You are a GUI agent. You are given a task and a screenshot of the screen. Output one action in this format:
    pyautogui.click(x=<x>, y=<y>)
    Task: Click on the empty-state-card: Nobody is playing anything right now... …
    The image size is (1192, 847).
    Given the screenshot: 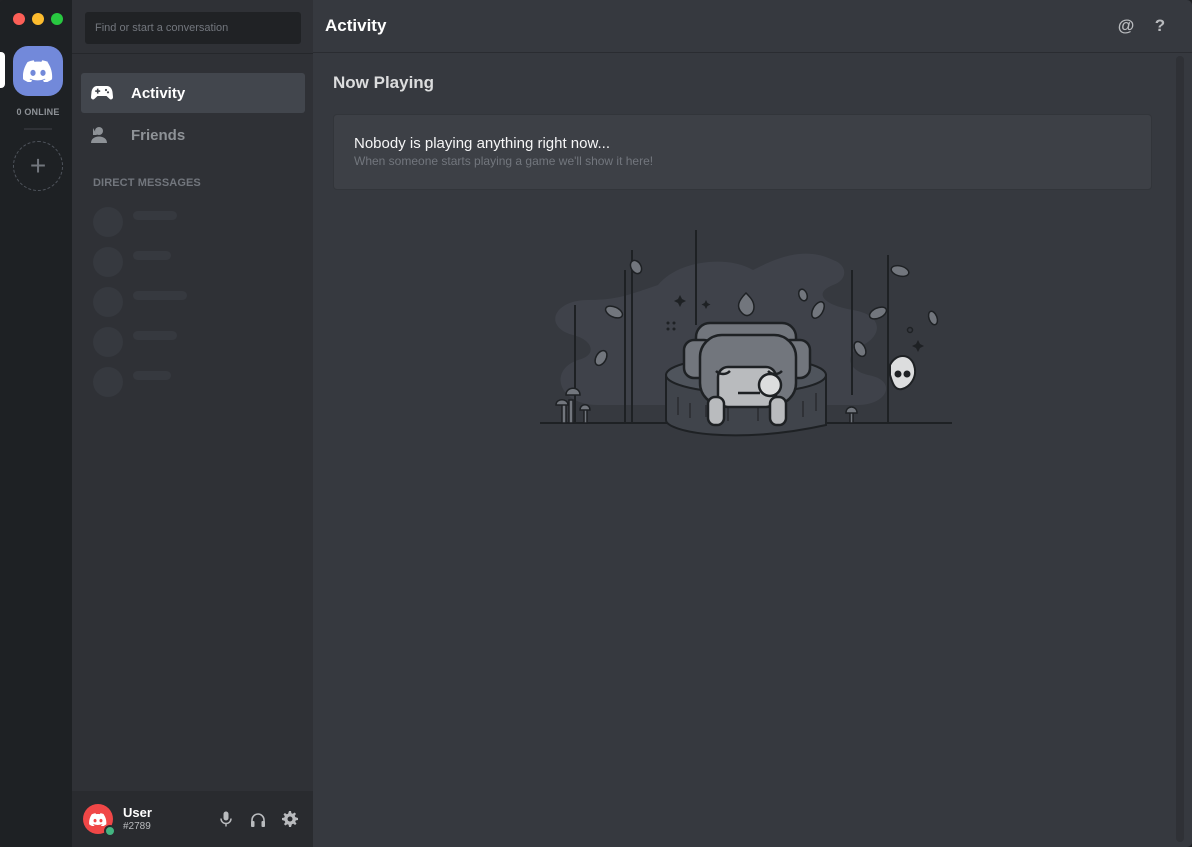 What is the action you would take?
    pyautogui.click(x=742, y=152)
    